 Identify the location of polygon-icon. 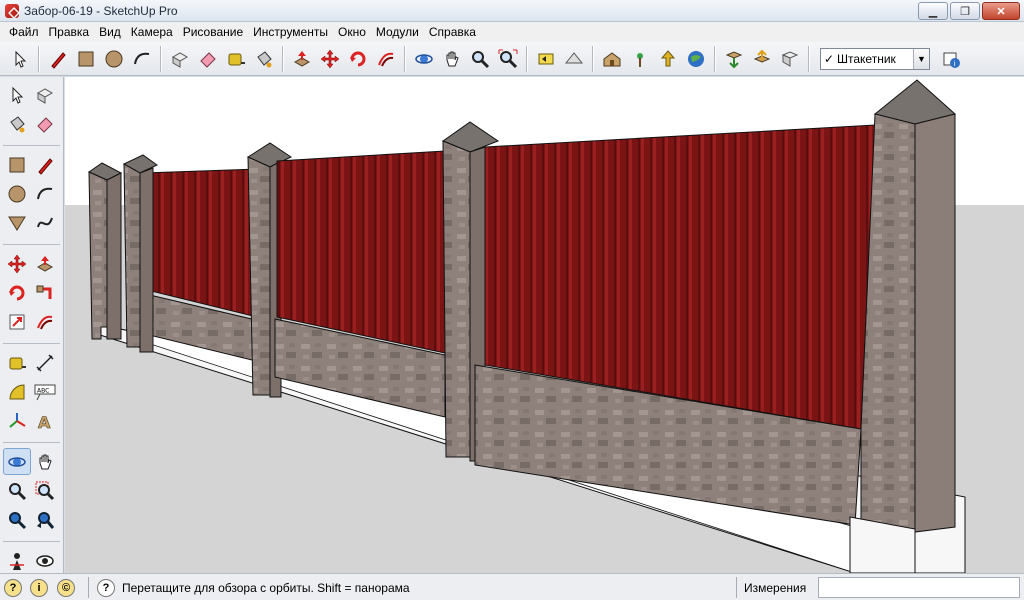
(17, 222).